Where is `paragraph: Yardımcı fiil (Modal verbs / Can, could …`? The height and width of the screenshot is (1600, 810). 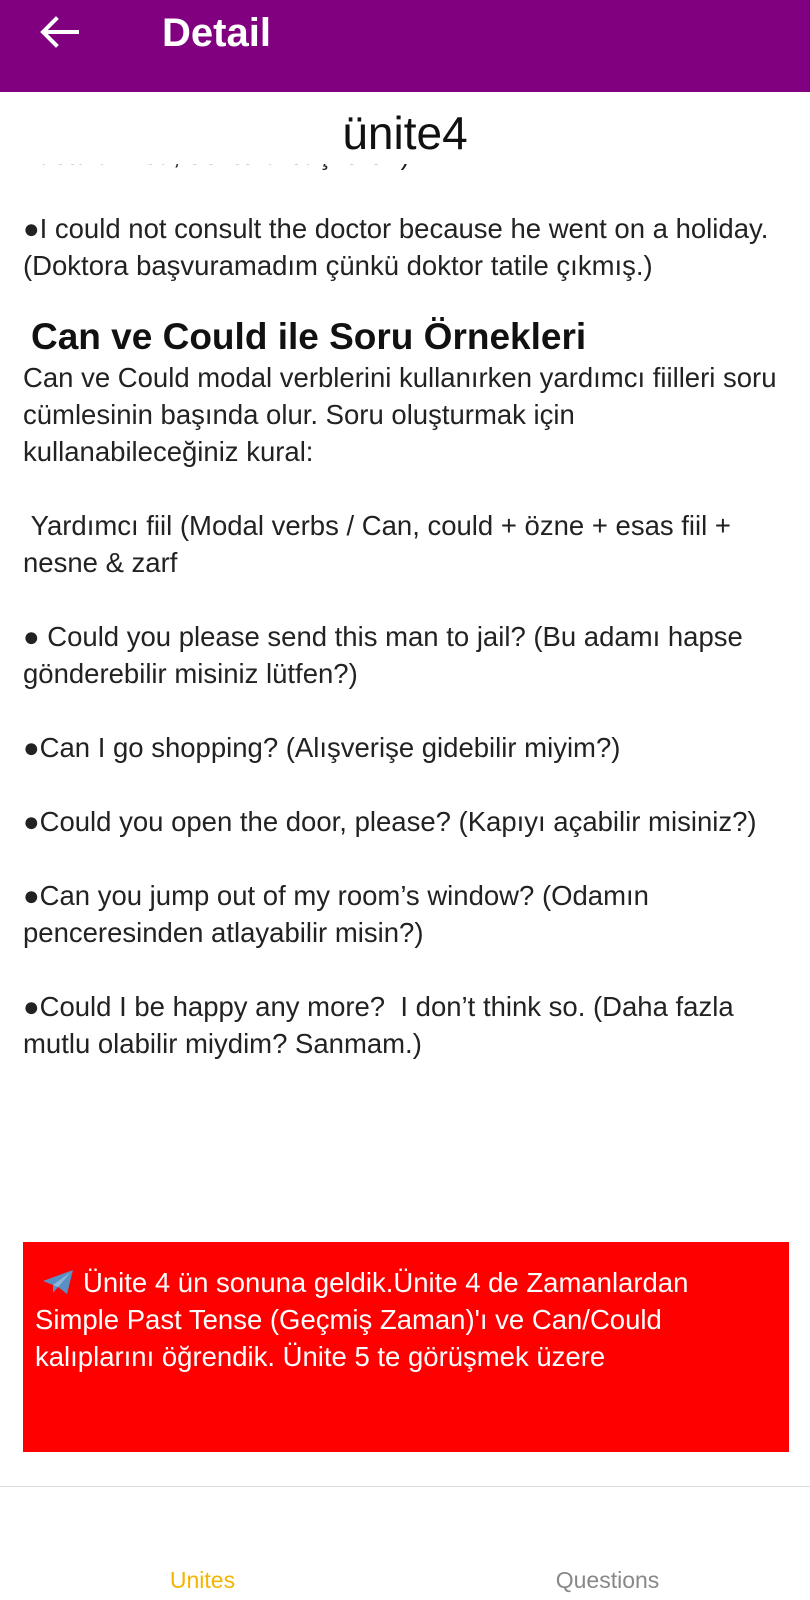 paragraph: Yardımcı fiil (Modal verbs / Can, could … is located at coordinates (381, 544).